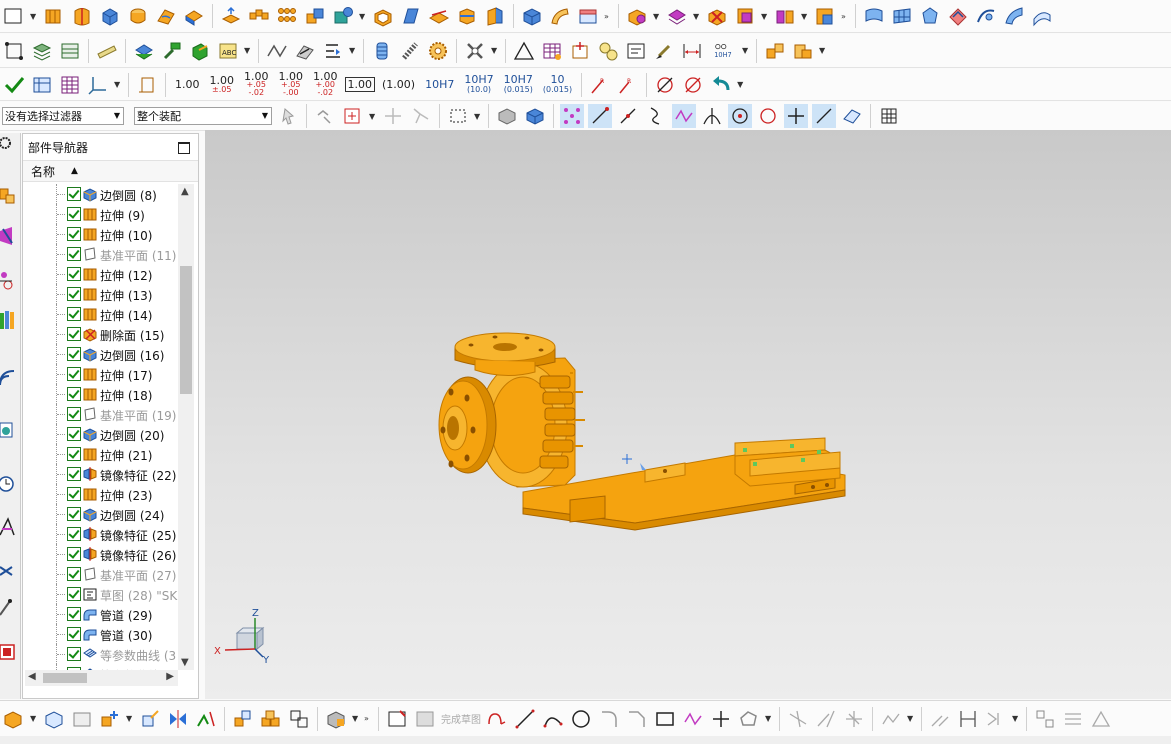 The height and width of the screenshot is (744, 1171). Describe the element at coordinates (1101, 719) in the screenshot. I see `sketch-reattach-icon` at that location.